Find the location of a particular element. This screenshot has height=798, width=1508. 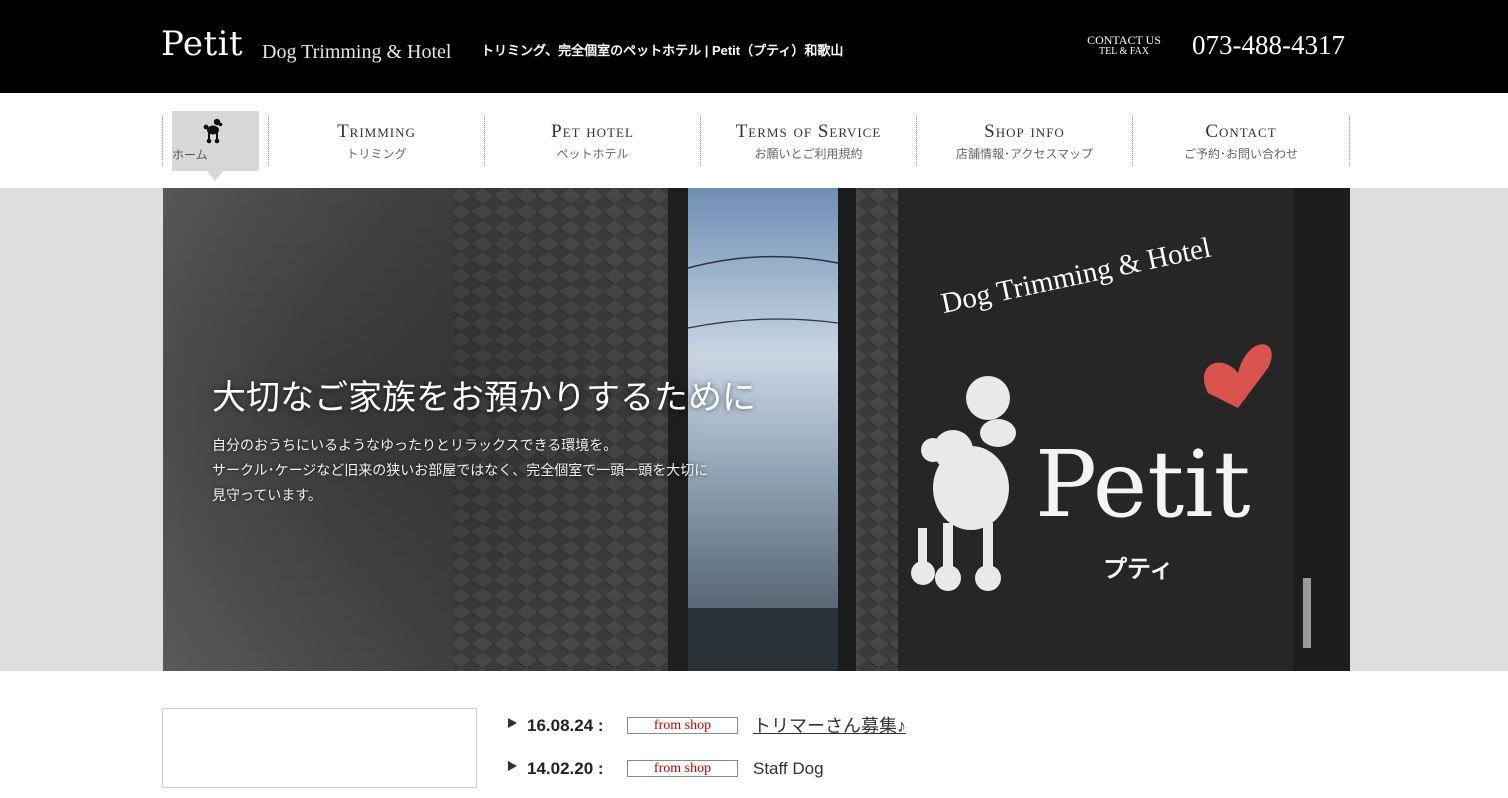

hero-title: 大切なご家族をお預かりするために is located at coordinates (484, 398).